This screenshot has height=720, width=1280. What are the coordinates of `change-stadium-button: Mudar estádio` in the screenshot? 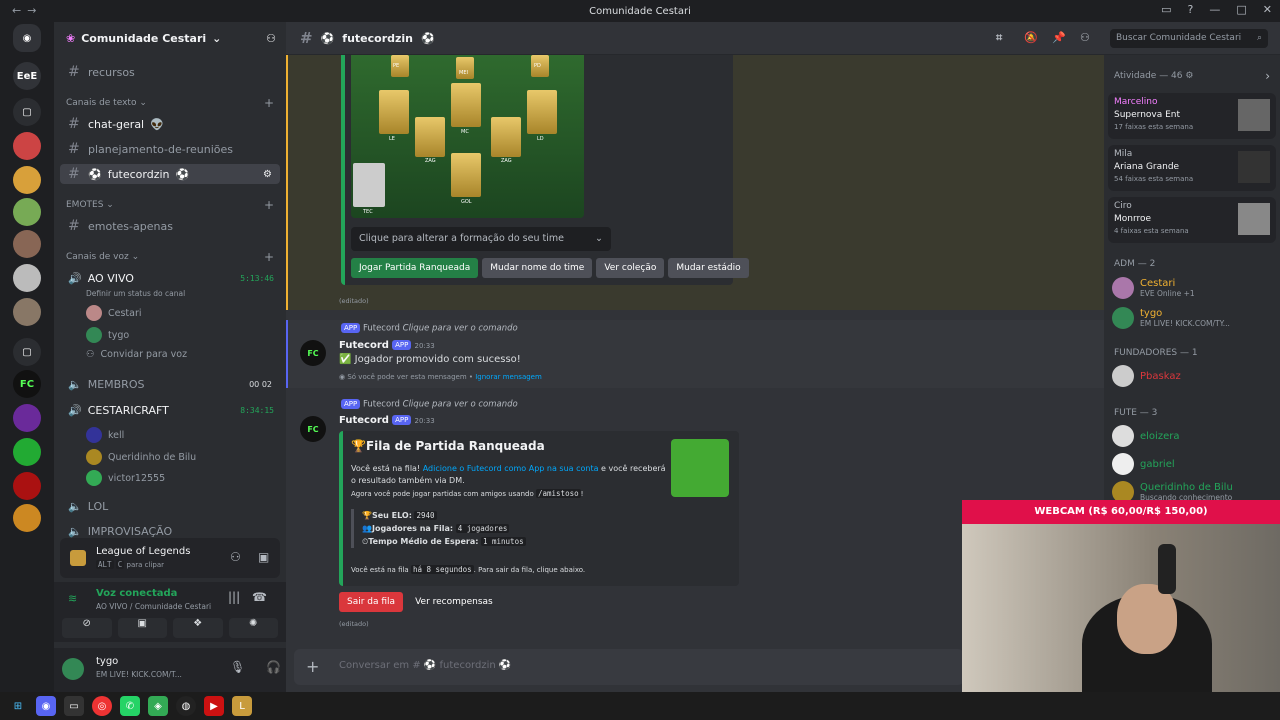 It's located at (708, 268).